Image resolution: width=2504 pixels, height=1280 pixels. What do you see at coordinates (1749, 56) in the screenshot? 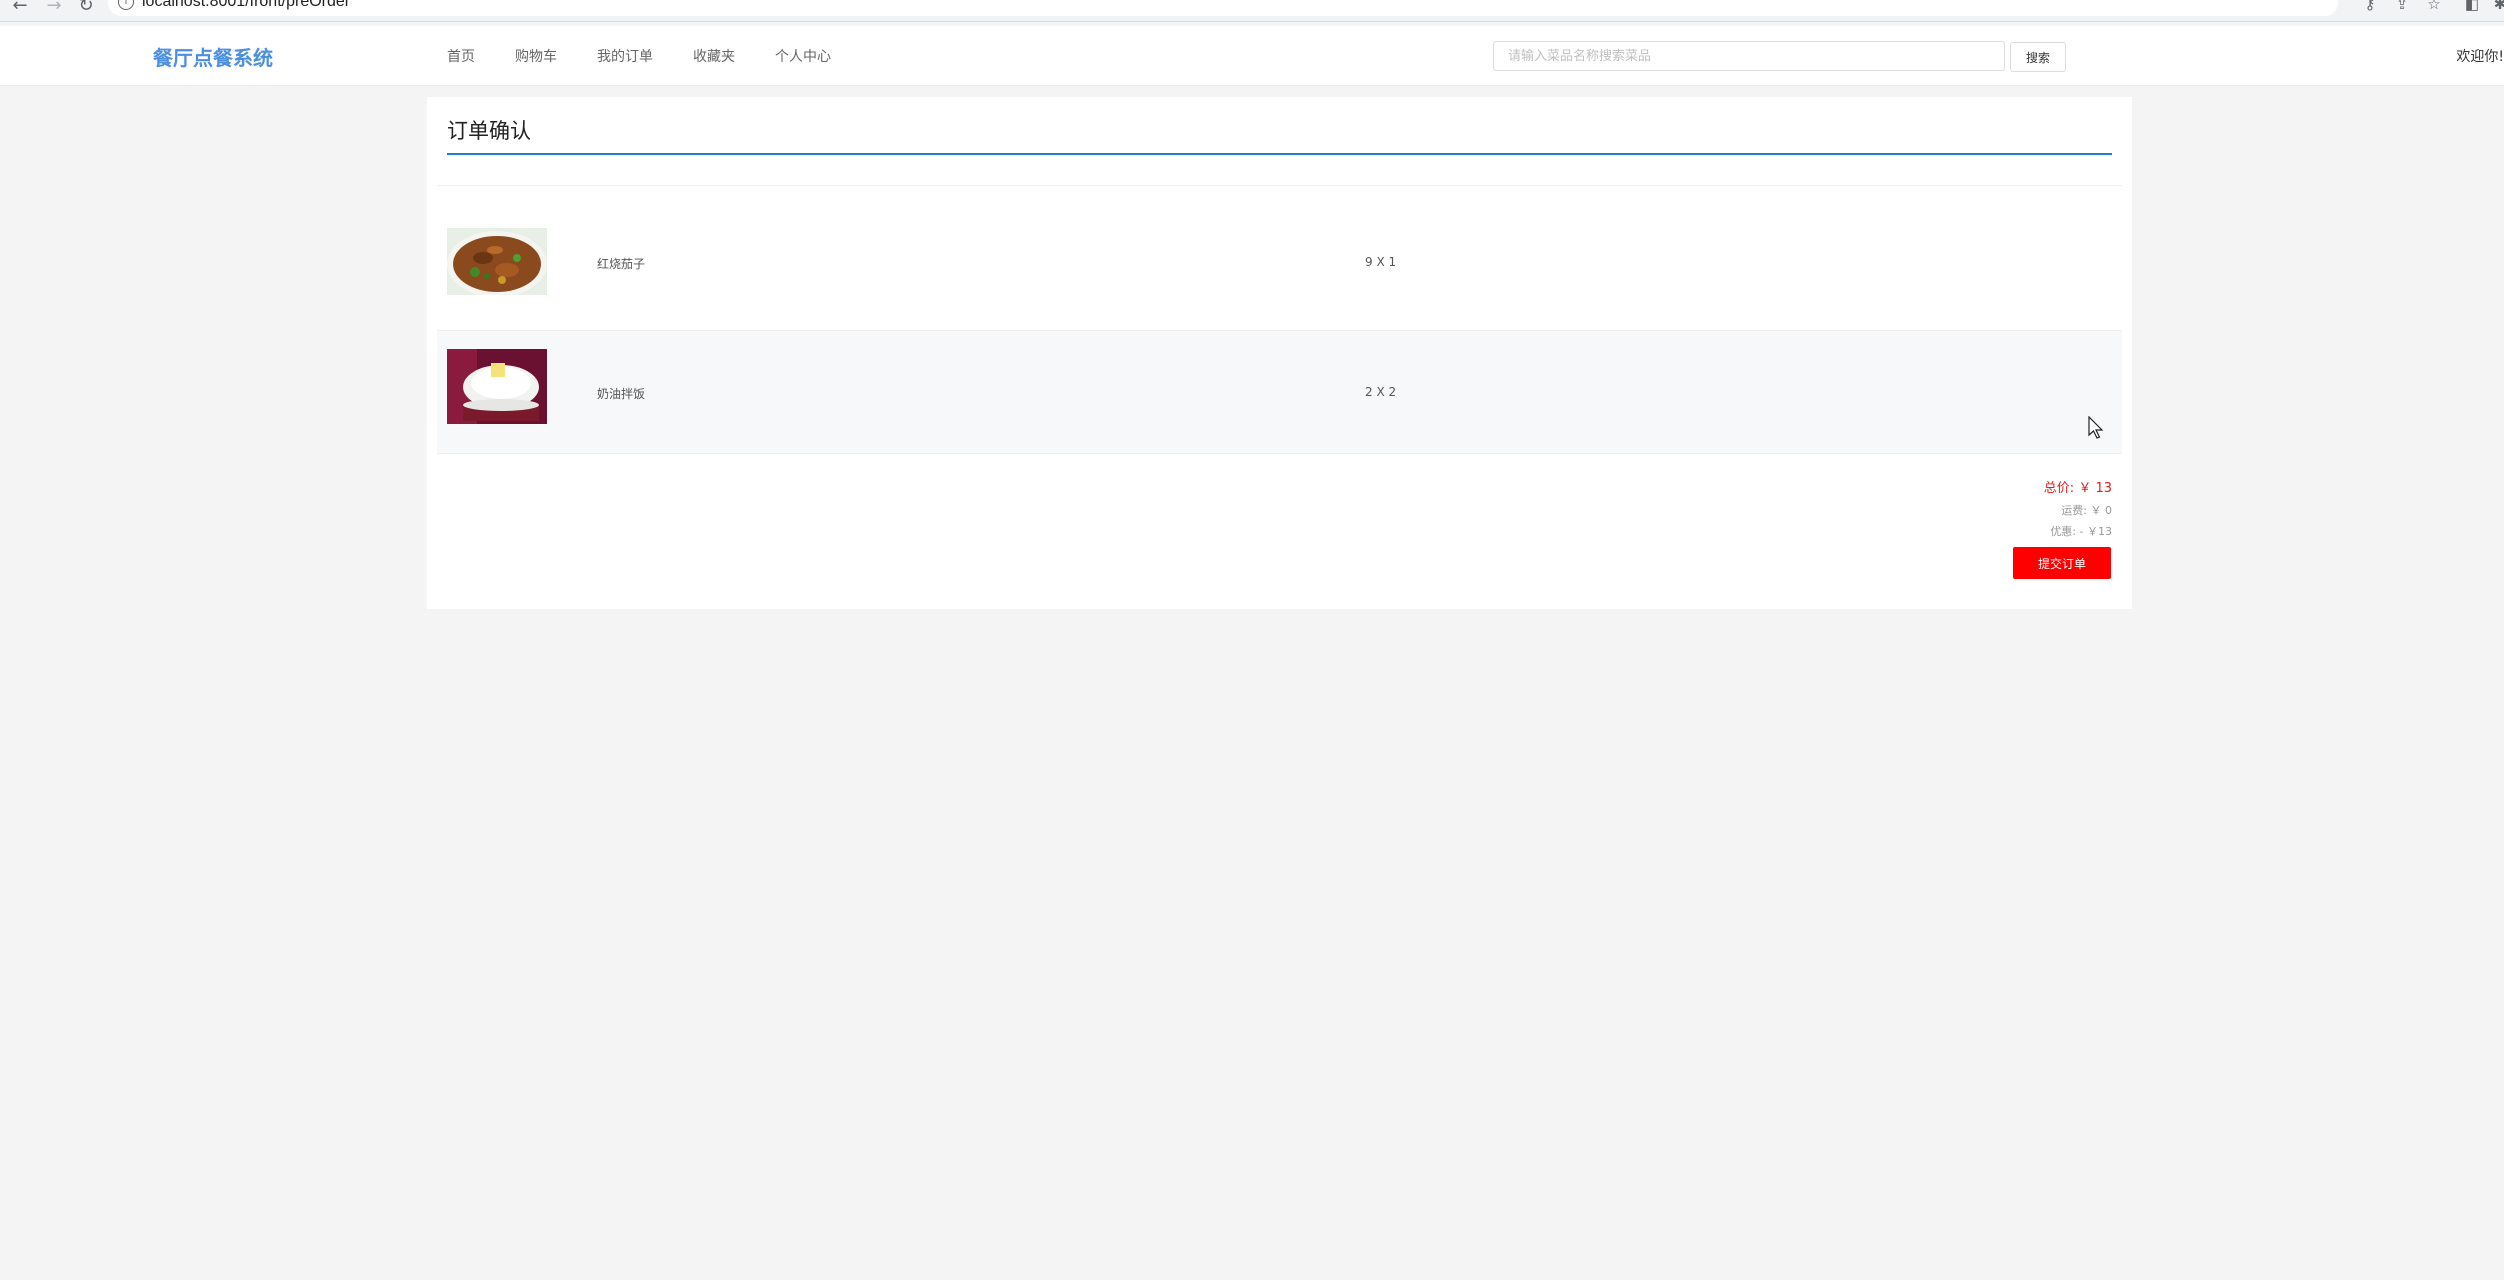
I see `search-input` at bounding box center [1749, 56].